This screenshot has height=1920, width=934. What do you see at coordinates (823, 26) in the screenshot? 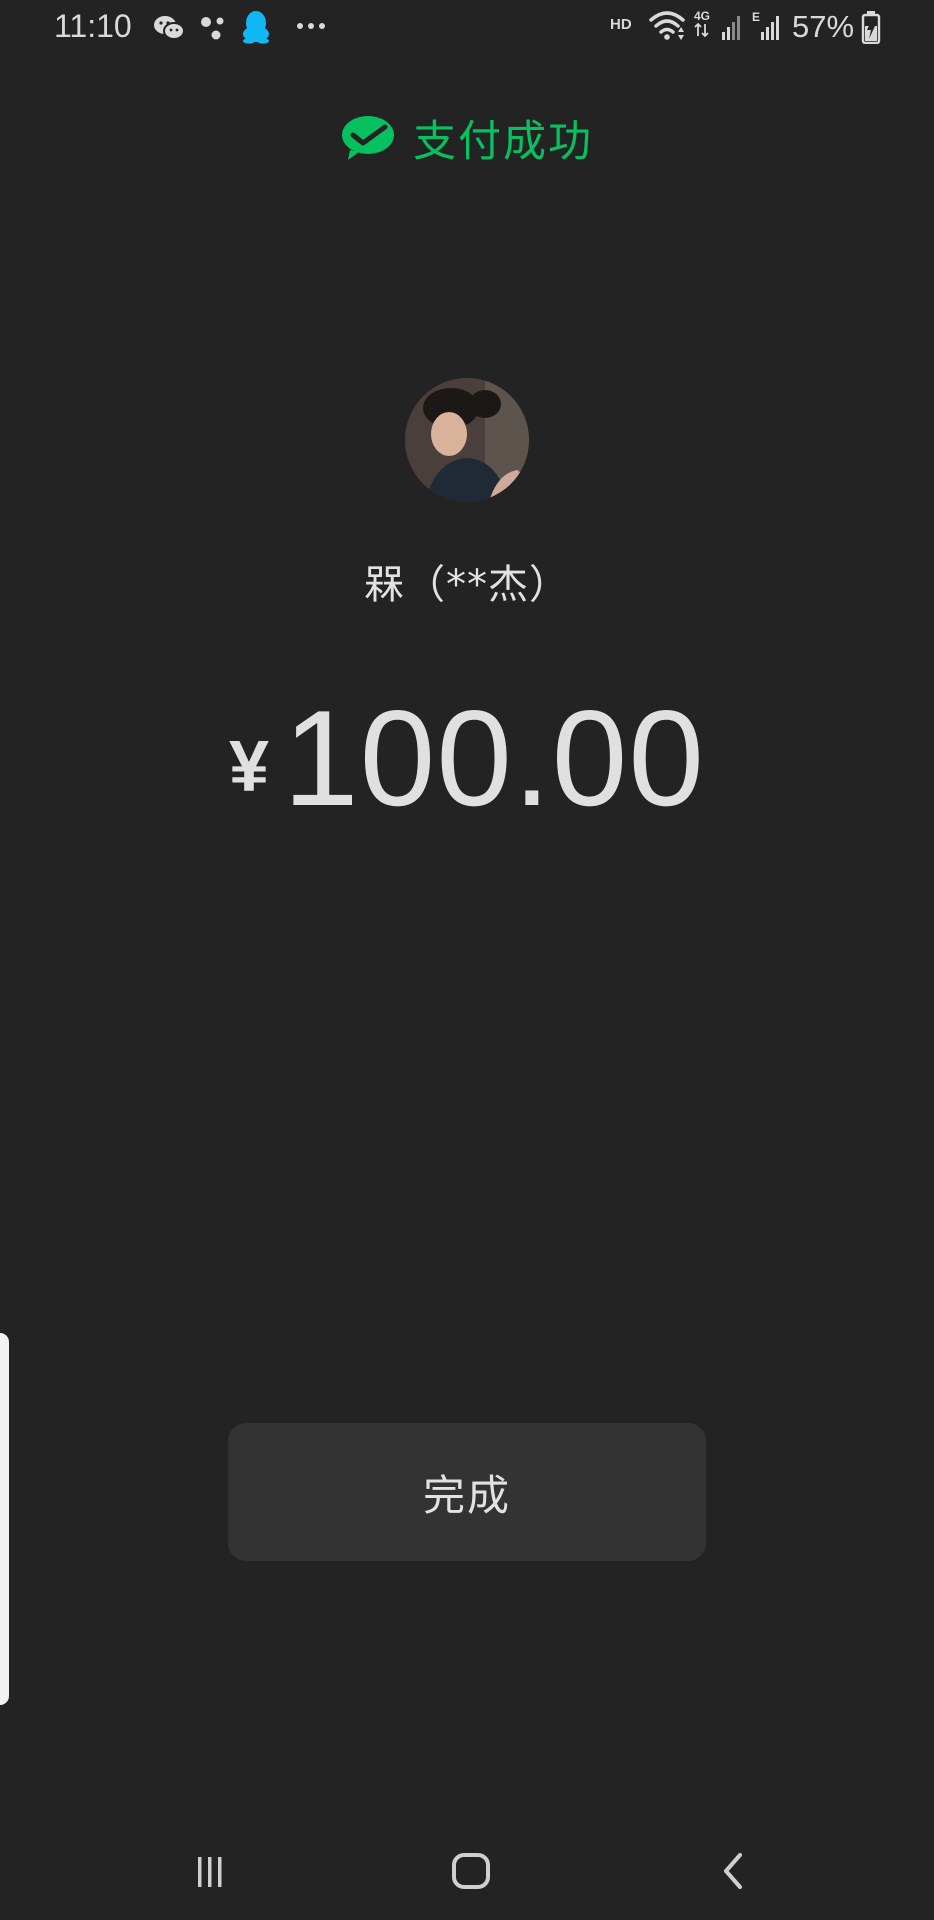
I see `battery-percent: 57%` at bounding box center [823, 26].